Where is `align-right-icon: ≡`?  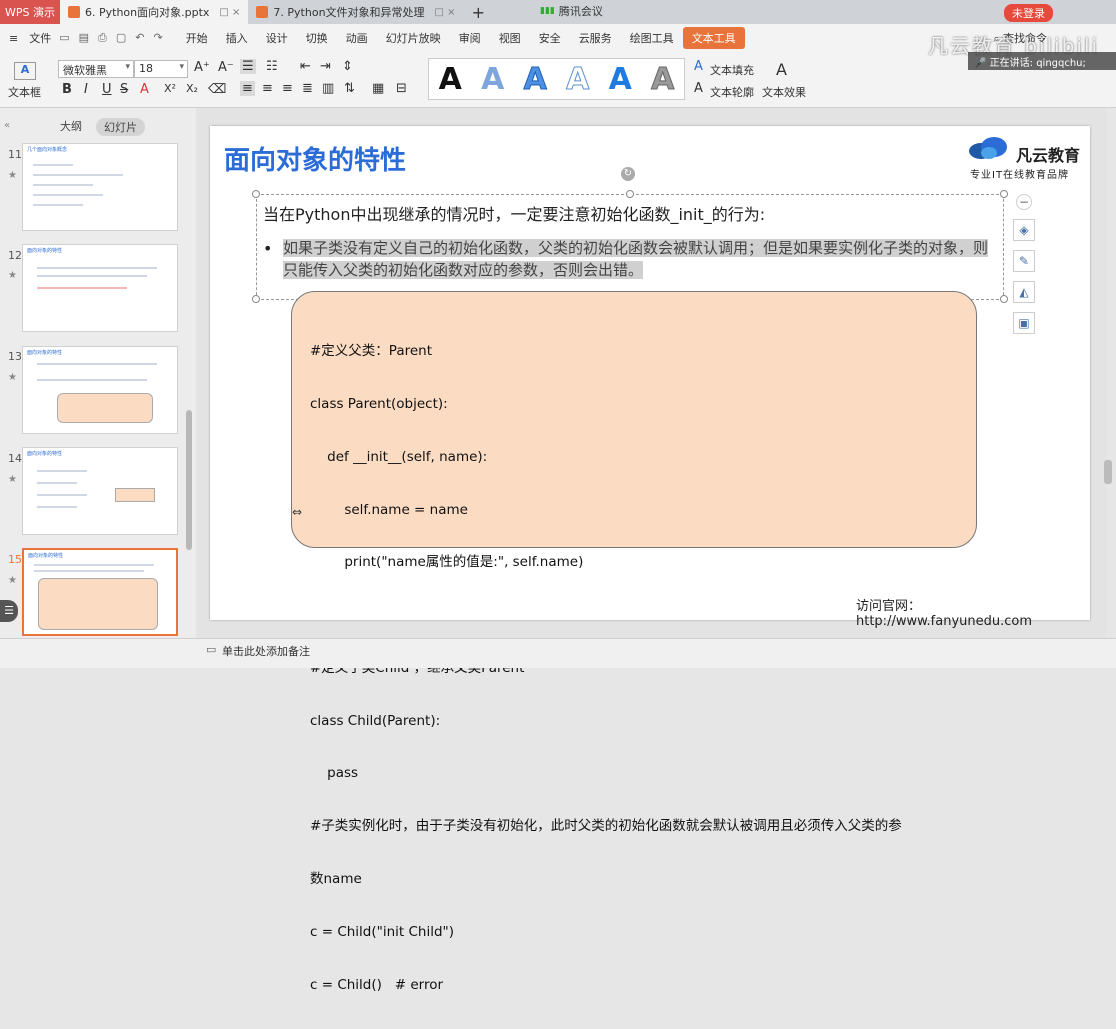
align-right-icon: ≡ is located at coordinates (287, 88).